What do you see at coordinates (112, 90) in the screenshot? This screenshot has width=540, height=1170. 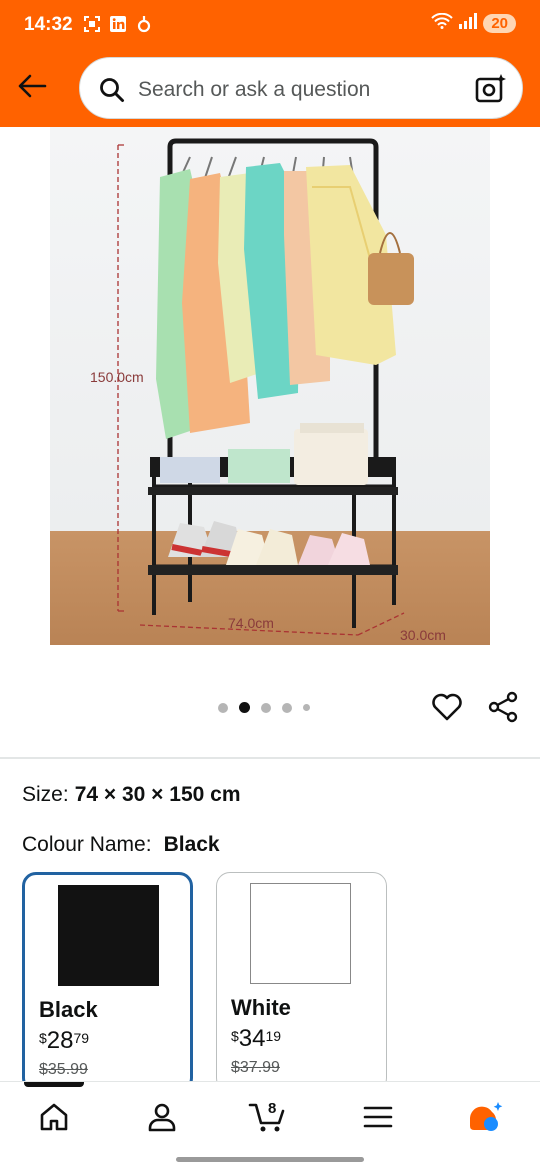 I see `search-icon` at bounding box center [112, 90].